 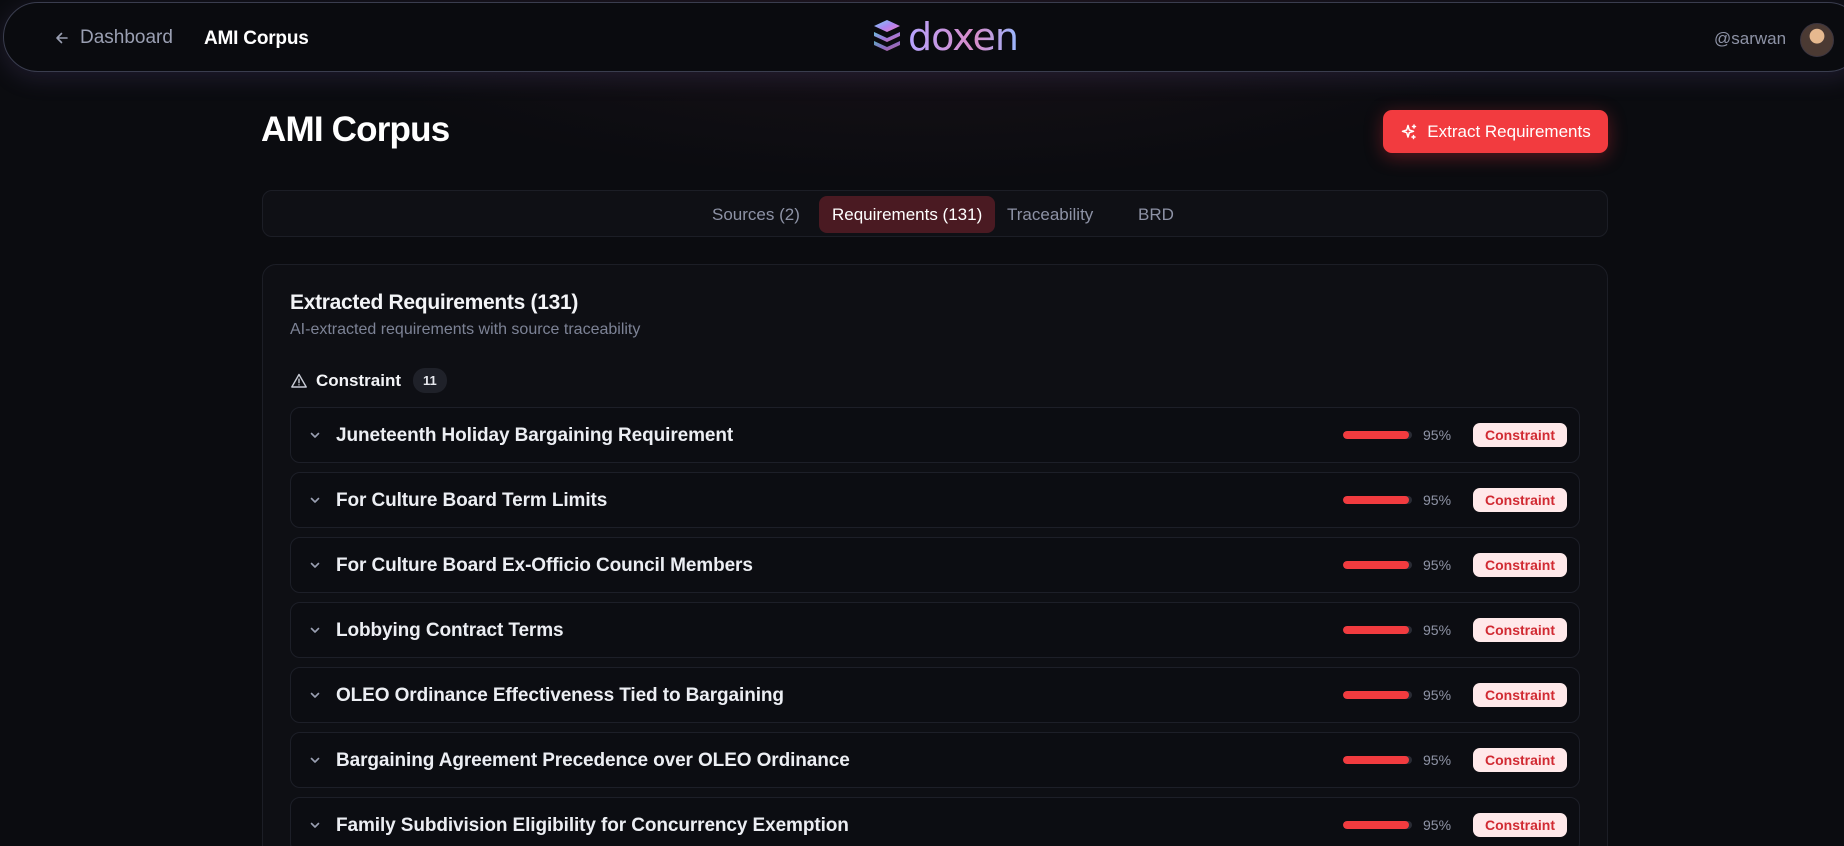 What do you see at coordinates (907, 214) in the screenshot?
I see `tab-requirements: Requirements (131)` at bounding box center [907, 214].